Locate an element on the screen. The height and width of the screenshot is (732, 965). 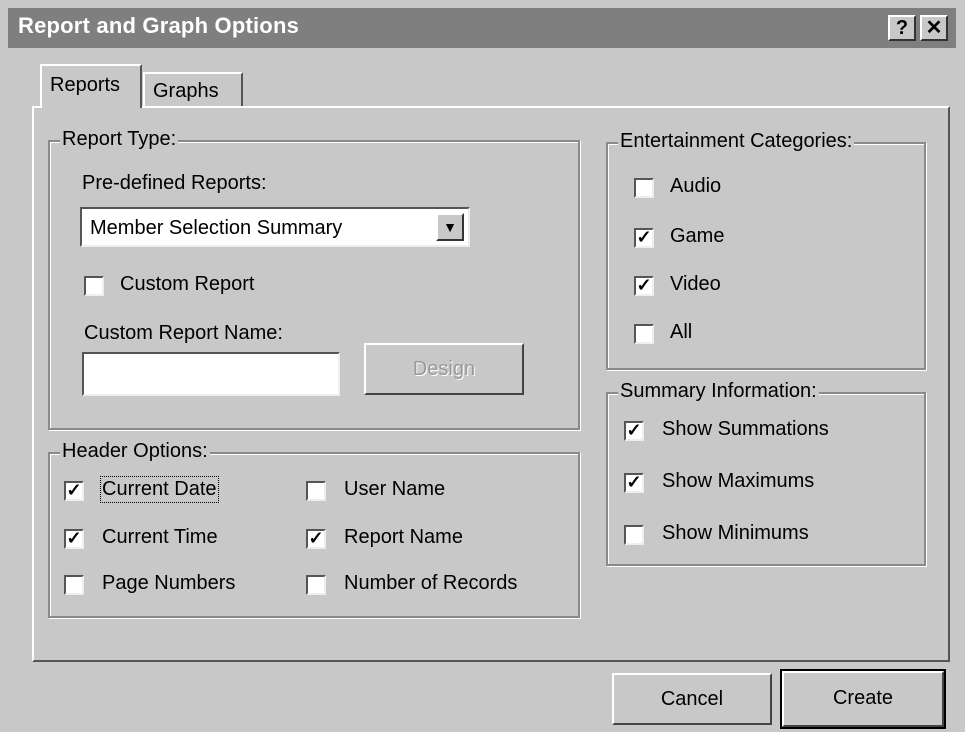
custom-report-checkbox is located at coordinates (94, 286).